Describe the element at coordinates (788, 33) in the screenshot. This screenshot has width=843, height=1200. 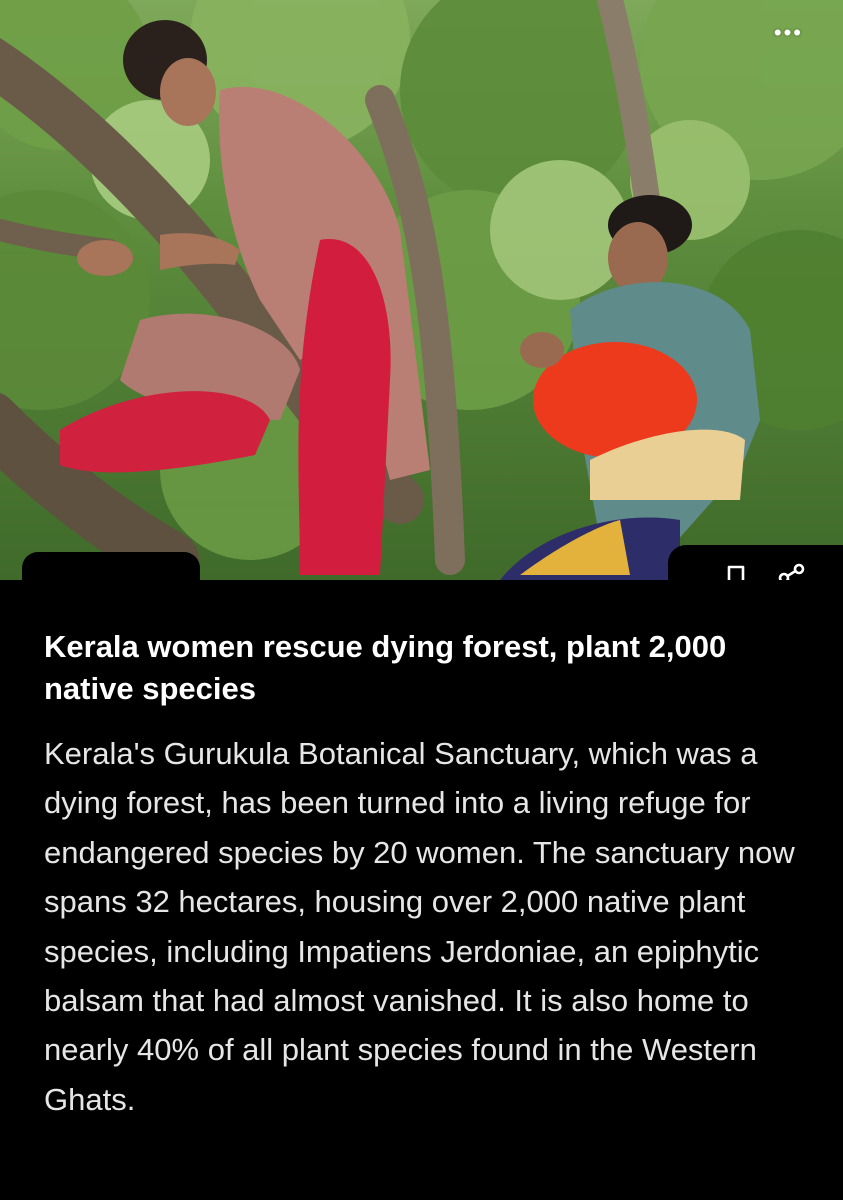
I see `more-options-button: •••` at that location.